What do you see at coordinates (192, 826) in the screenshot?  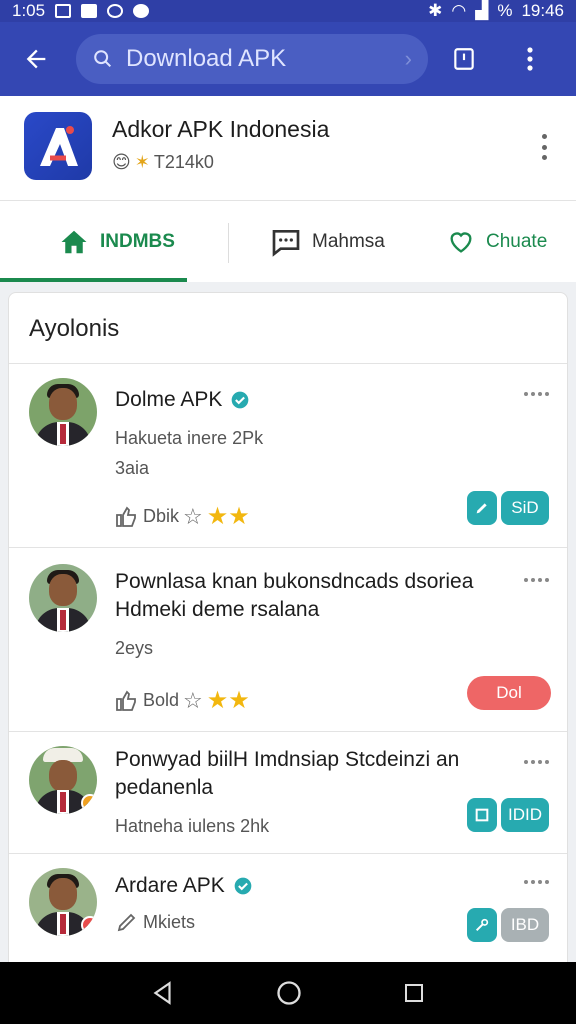 I see `item-meta: Hatneha iulens 2hk` at bounding box center [192, 826].